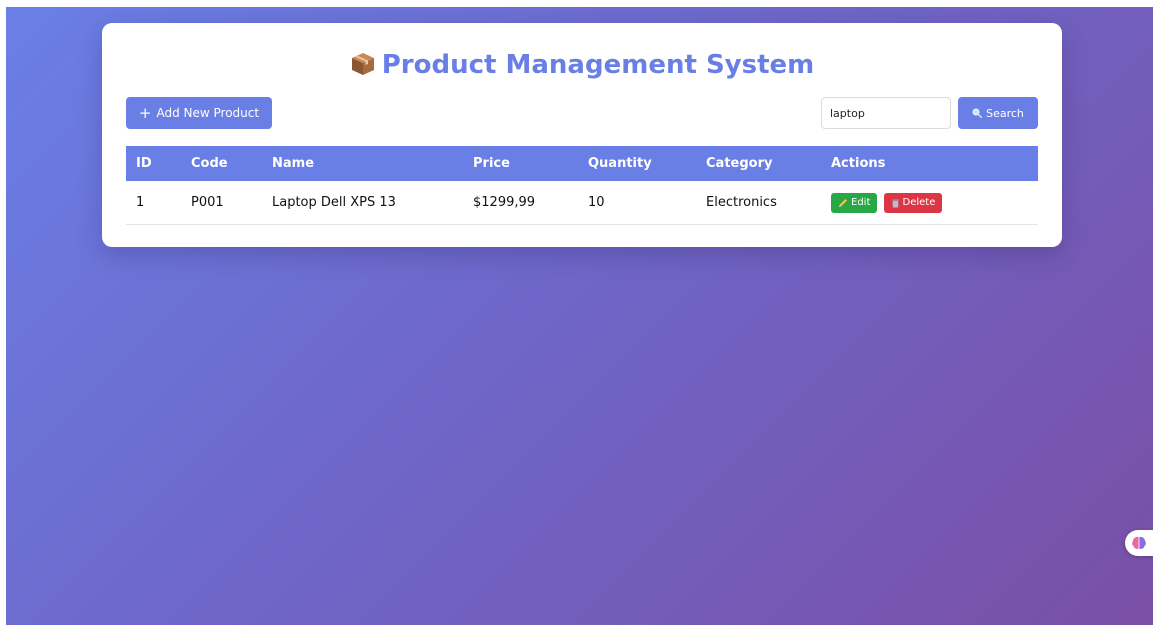  What do you see at coordinates (598, 65) in the screenshot?
I see `page-title-text: Product Management System` at bounding box center [598, 65].